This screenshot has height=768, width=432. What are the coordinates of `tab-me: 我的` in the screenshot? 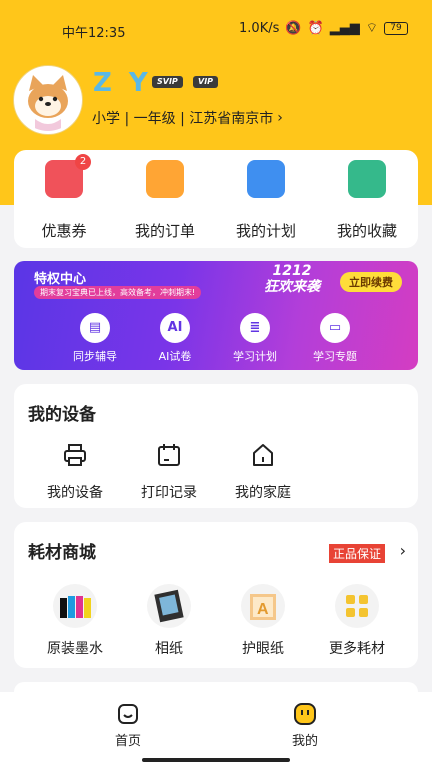 It's located at (305, 725).